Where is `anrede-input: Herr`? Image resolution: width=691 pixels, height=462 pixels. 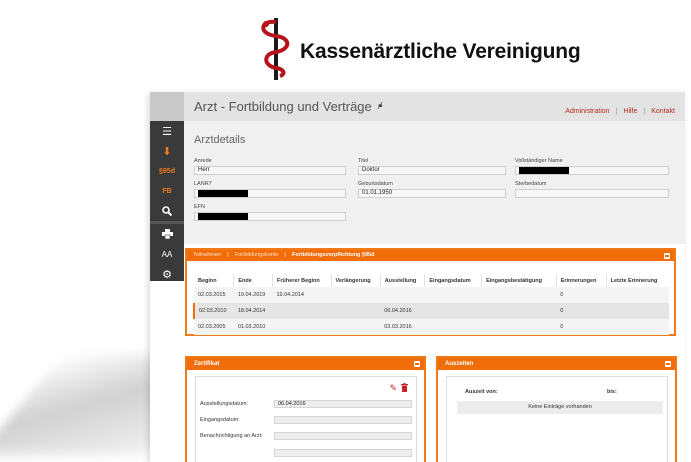
anrede-input: Herr is located at coordinates (270, 170).